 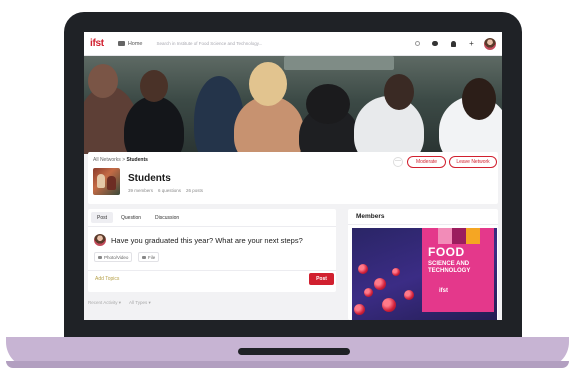 I want to click on photo-video-label: Photo/Video, so click(x=116, y=257).